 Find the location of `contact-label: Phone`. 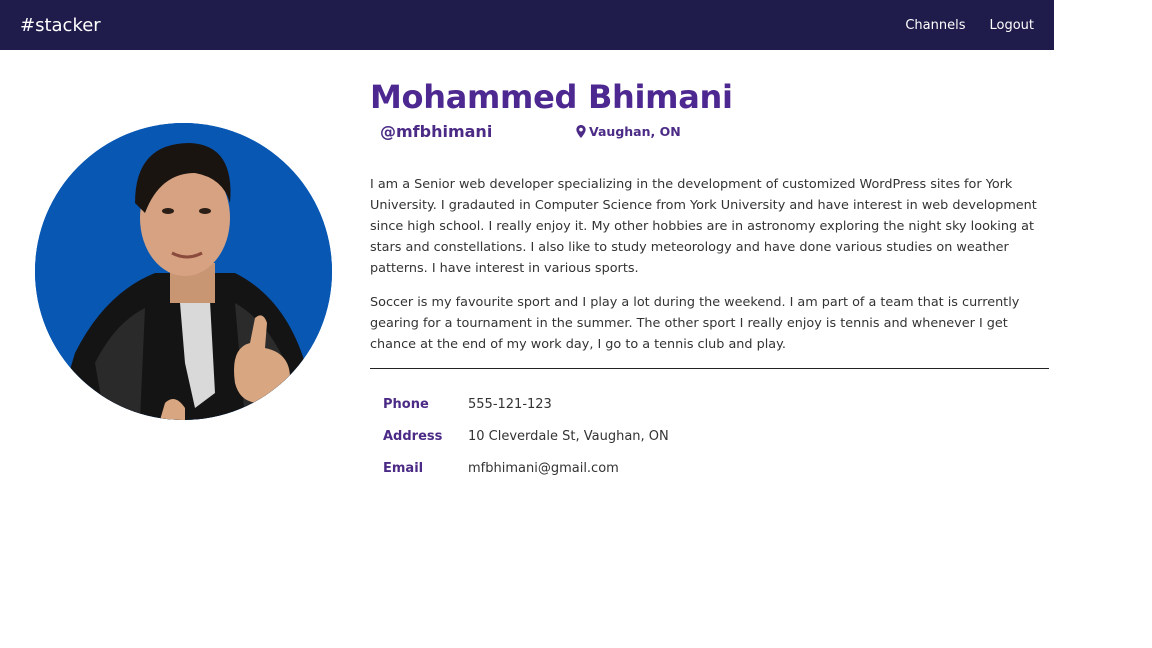

contact-label: Phone is located at coordinates (406, 404).